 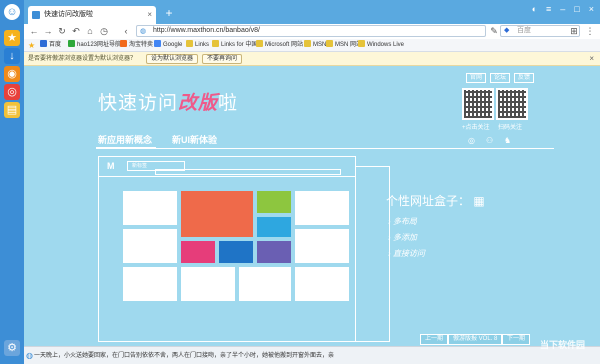 I want to click on feature-direct-access: › 直接访问, so click(x=406, y=253).